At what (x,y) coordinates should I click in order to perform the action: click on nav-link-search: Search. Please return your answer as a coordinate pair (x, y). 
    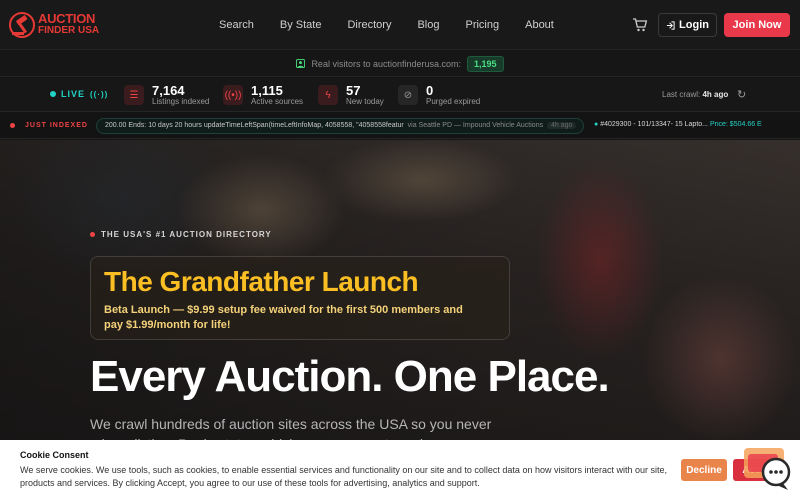
    Looking at the image, I should click on (236, 25).